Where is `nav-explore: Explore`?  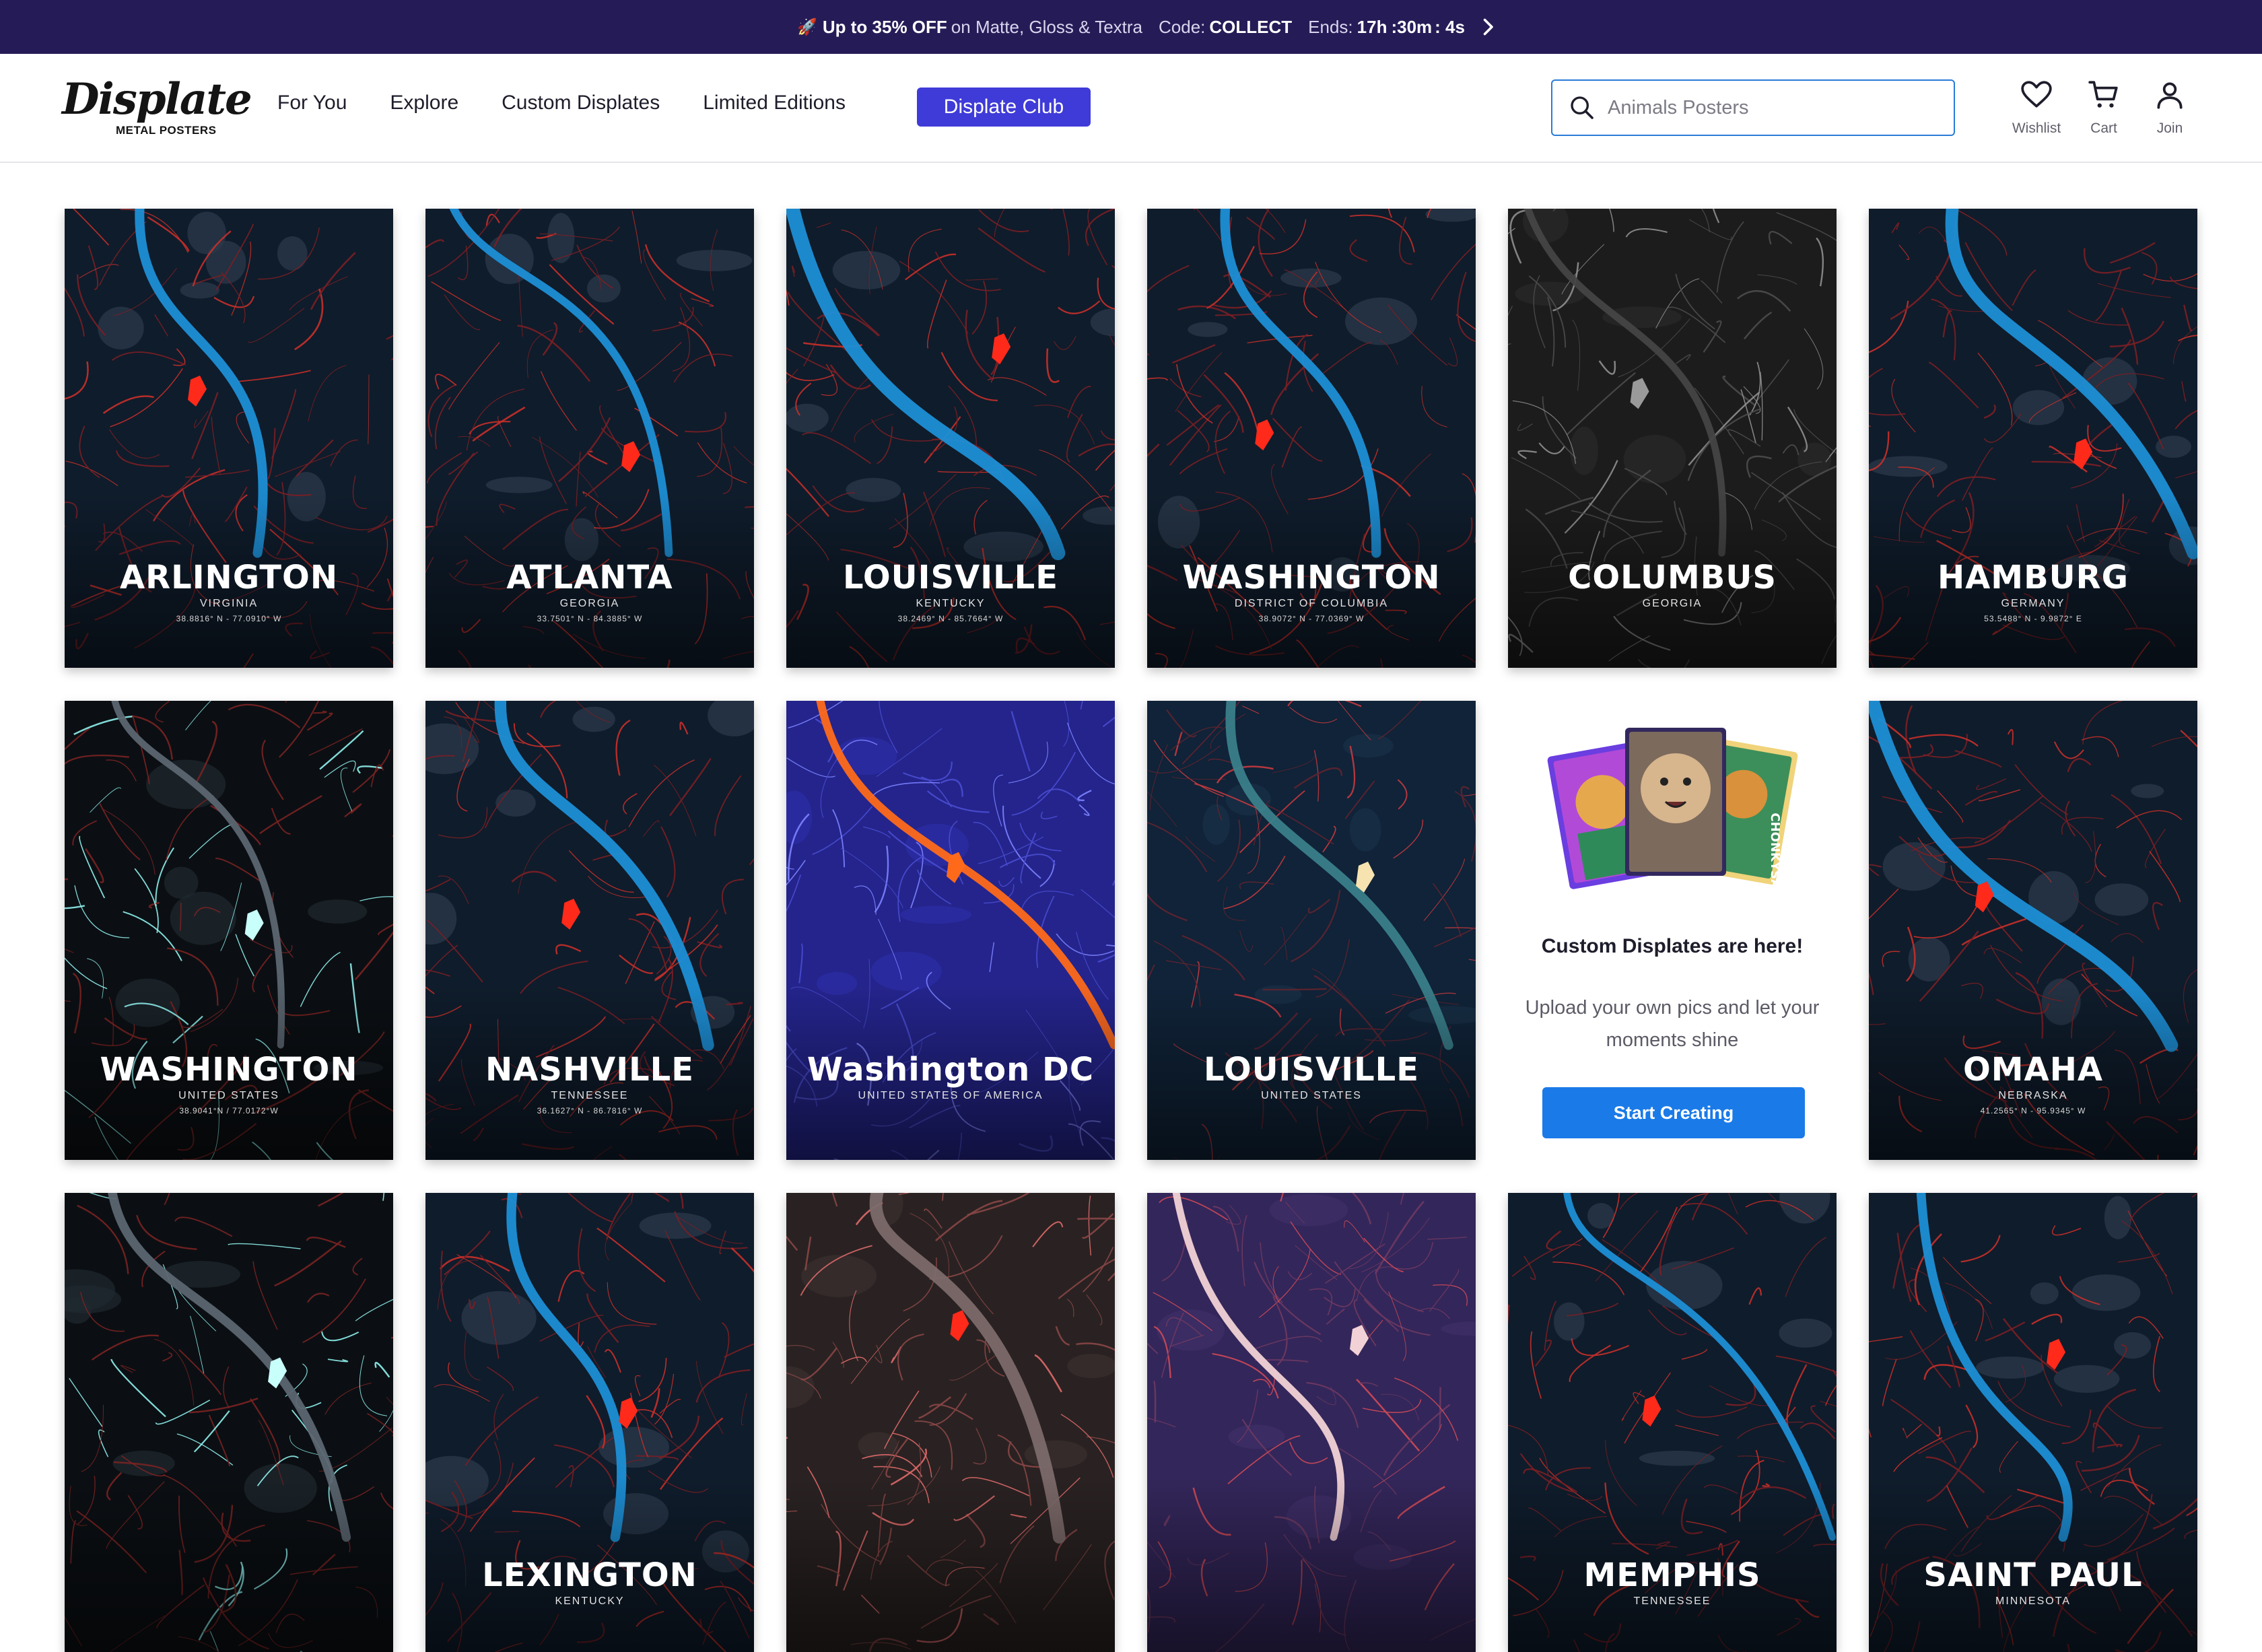 nav-explore: Explore is located at coordinates (424, 103).